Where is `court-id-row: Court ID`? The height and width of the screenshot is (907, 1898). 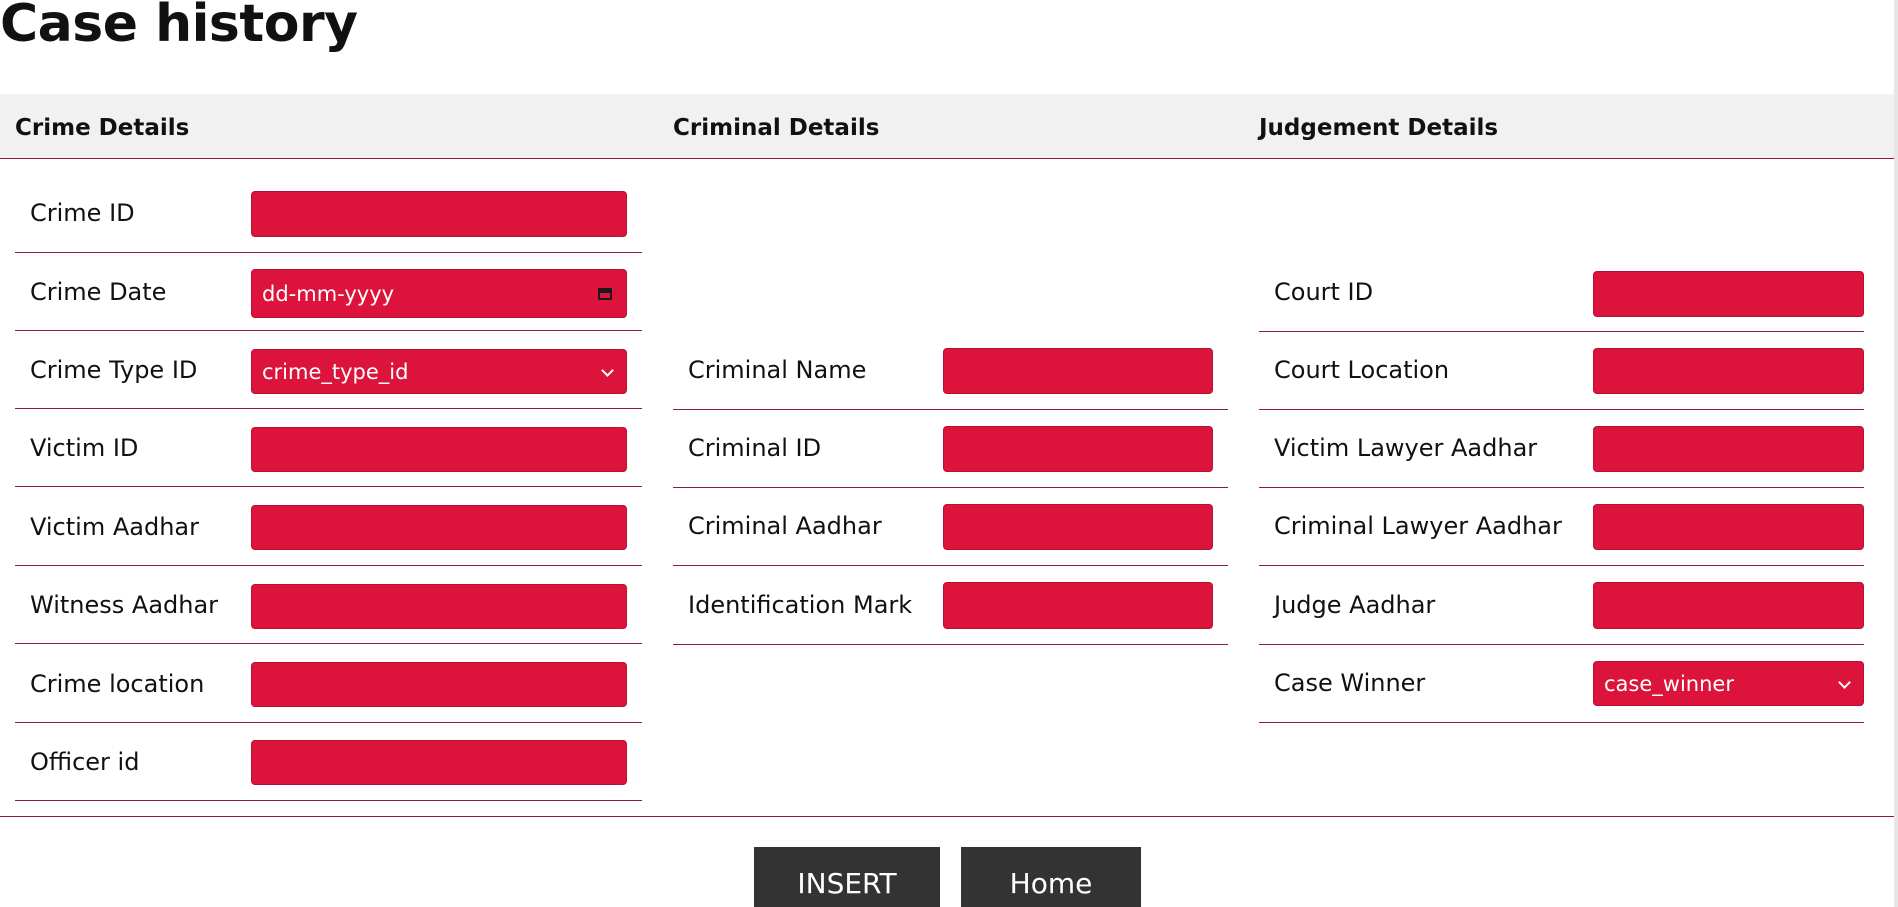 court-id-row: Court ID is located at coordinates (1561, 293).